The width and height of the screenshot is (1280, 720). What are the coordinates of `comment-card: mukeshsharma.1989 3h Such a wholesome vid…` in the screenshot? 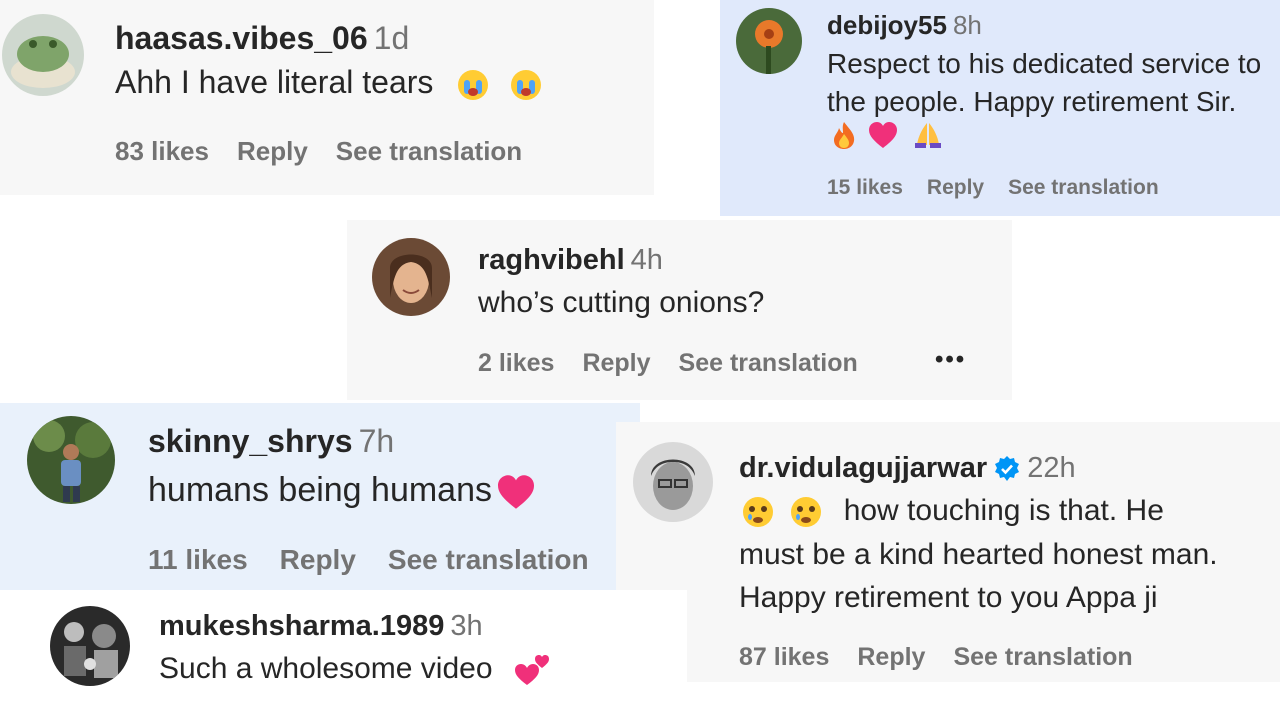 It's located at (356, 655).